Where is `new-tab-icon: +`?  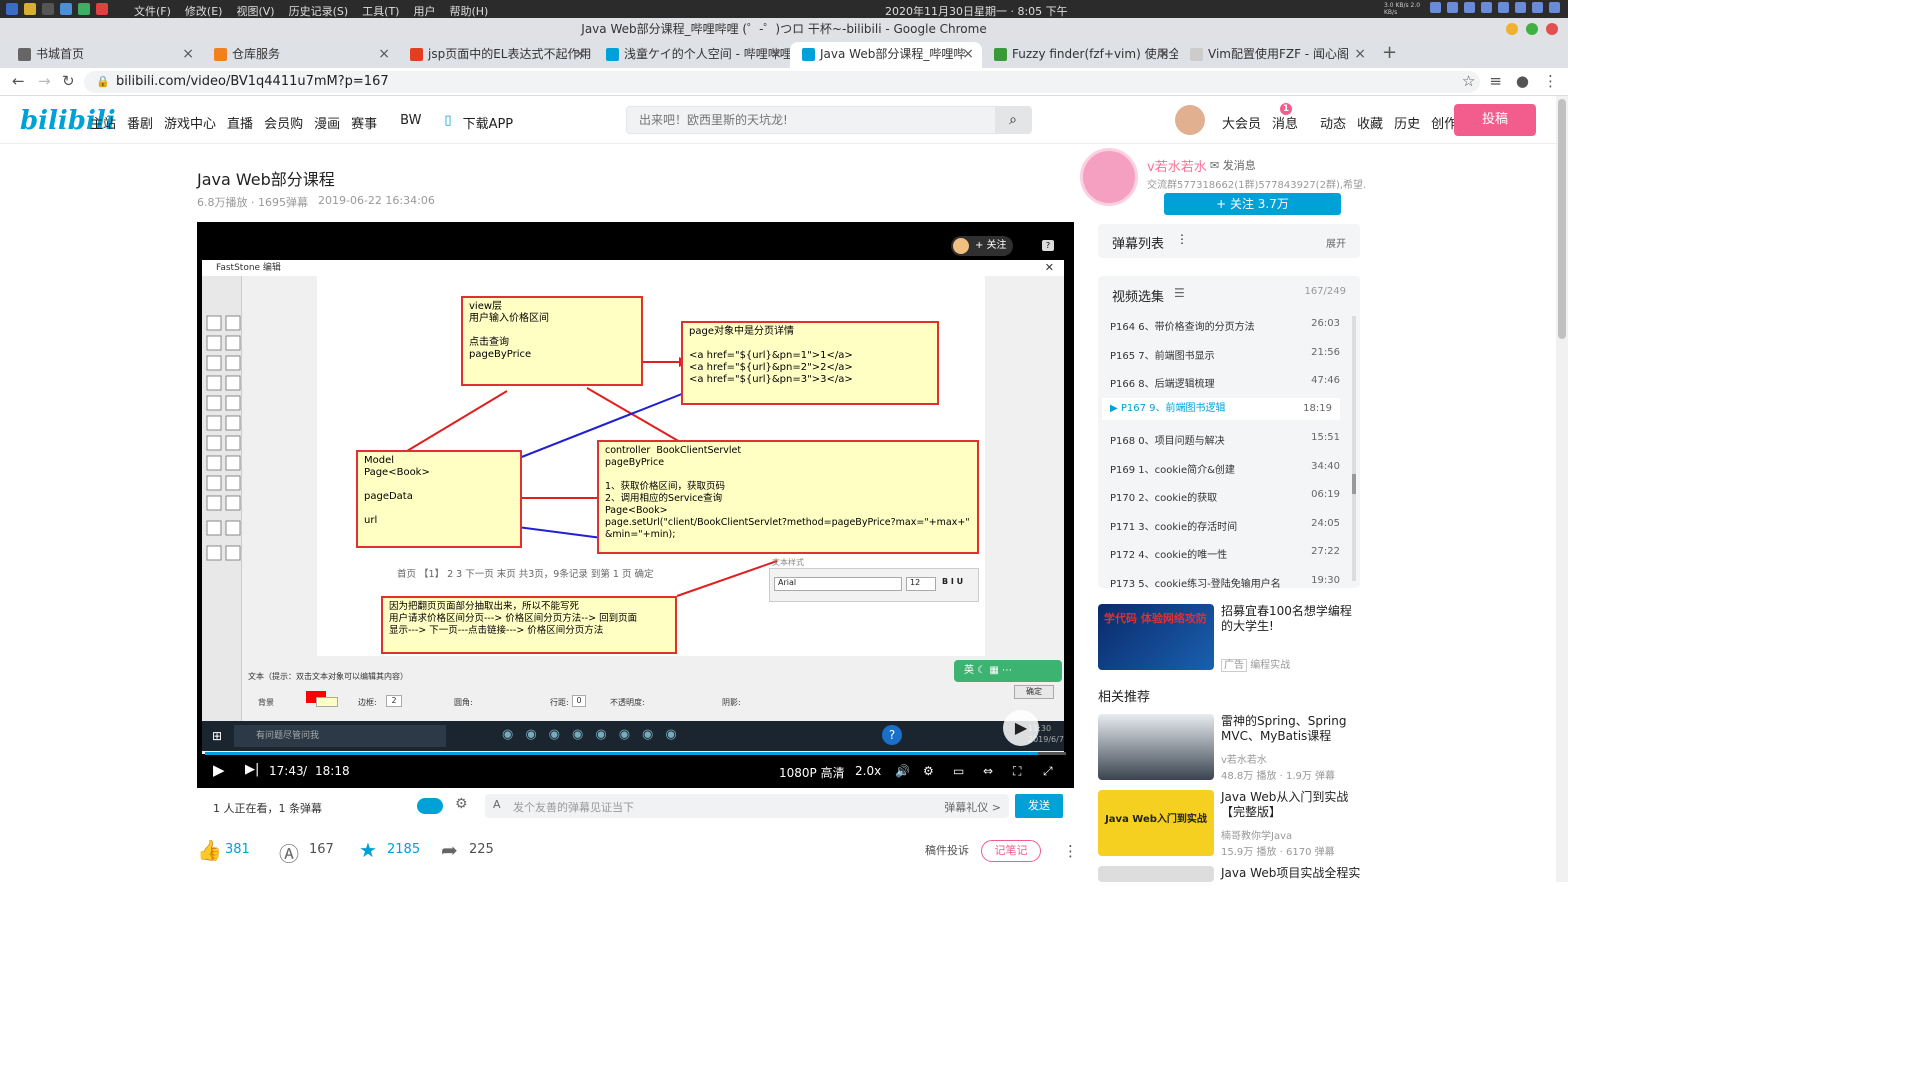
new-tab-icon: + is located at coordinates (1389, 52).